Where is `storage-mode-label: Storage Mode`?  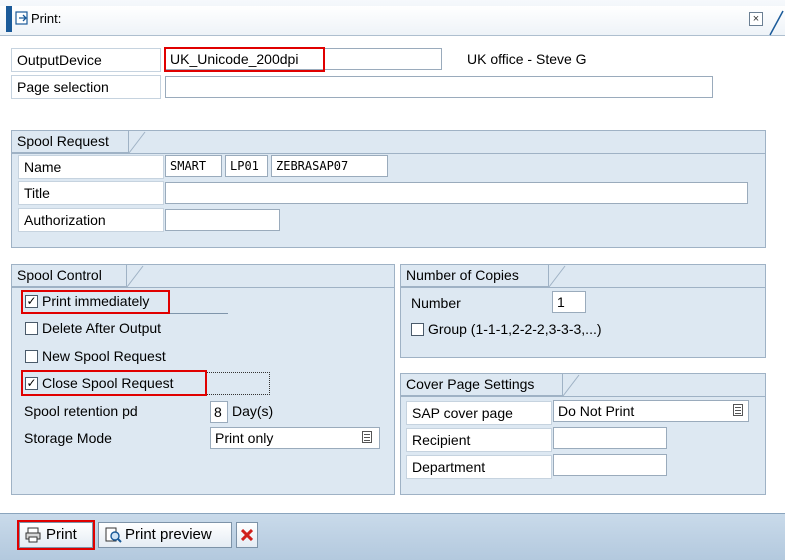 storage-mode-label: Storage Mode is located at coordinates (68, 438).